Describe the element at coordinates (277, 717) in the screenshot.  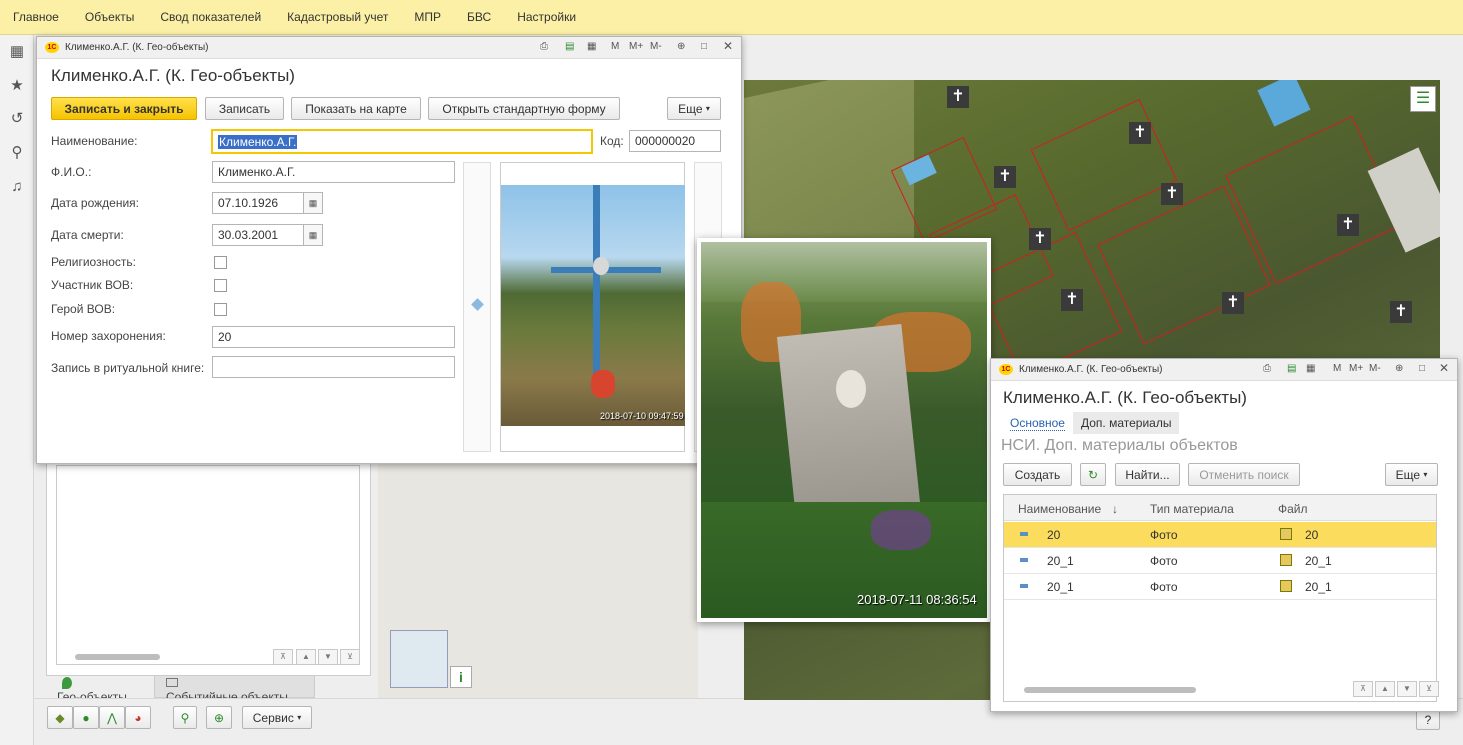
I see `service-button: Сервис ▾` at that location.